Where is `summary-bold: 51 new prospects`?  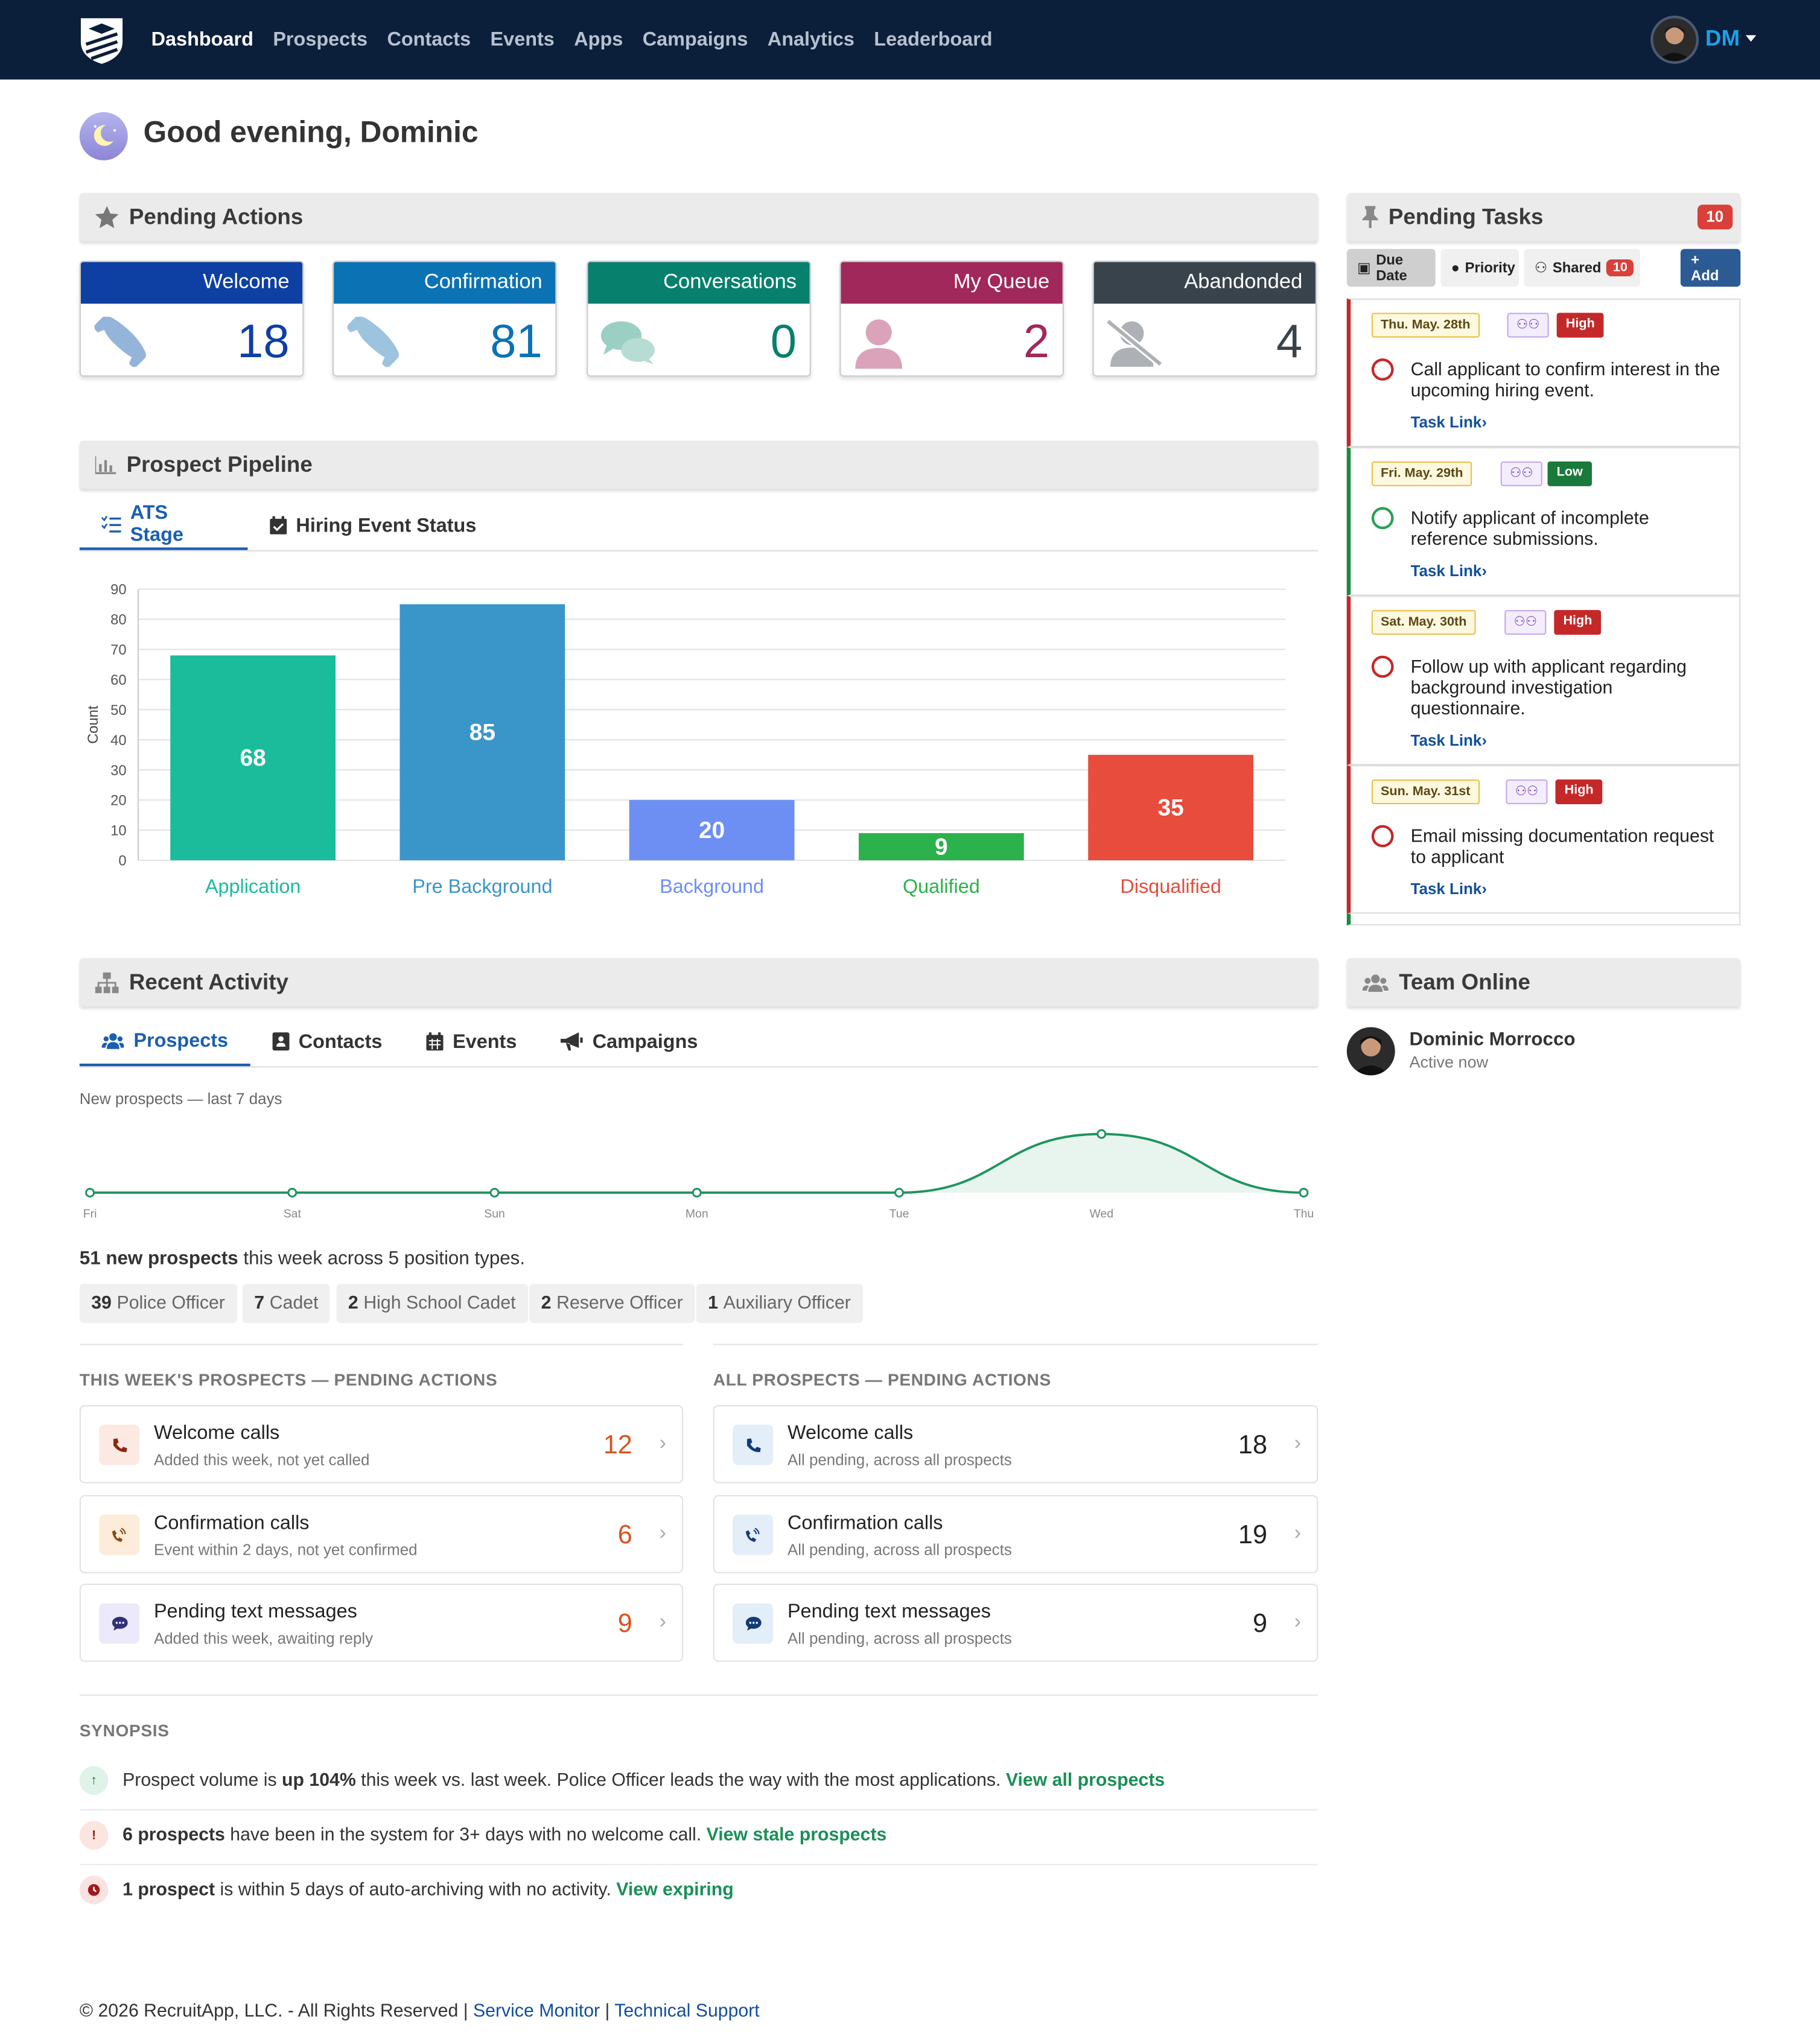
summary-bold: 51 new prospects is located at coordinates (159, 1259).